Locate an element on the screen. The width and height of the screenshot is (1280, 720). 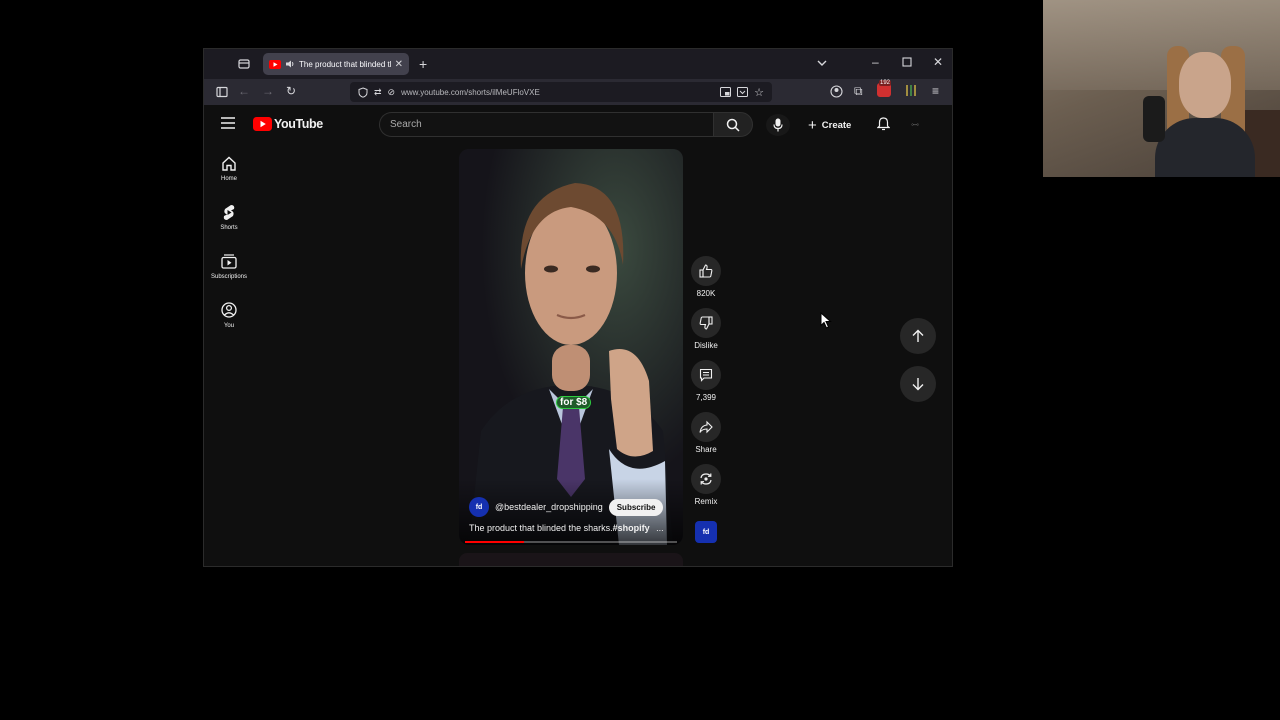
dislike-label: Dislike is located at coordinates (706, 345).